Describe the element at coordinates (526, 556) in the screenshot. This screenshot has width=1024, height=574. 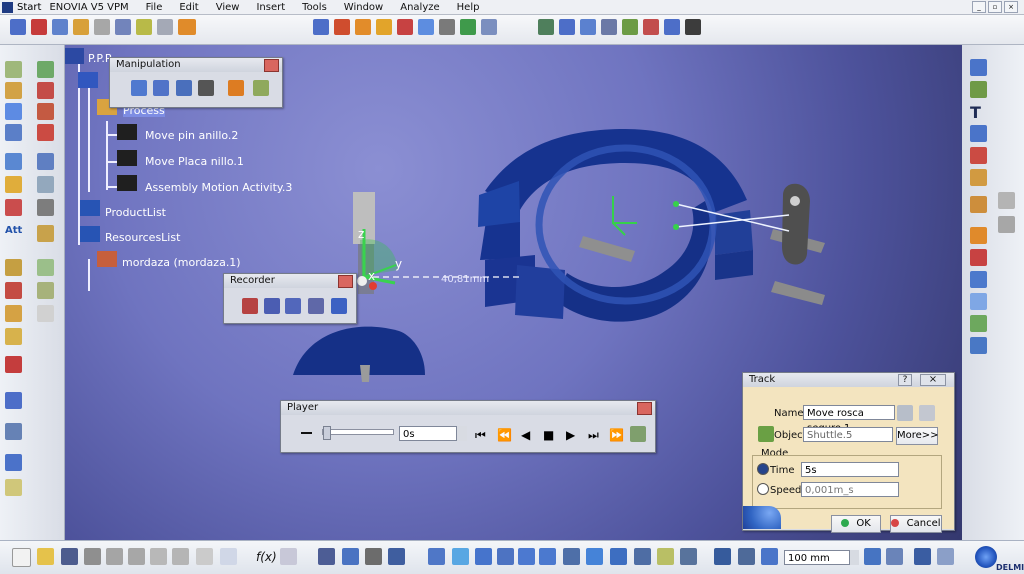
I see `zoom-in-icon` at that location.